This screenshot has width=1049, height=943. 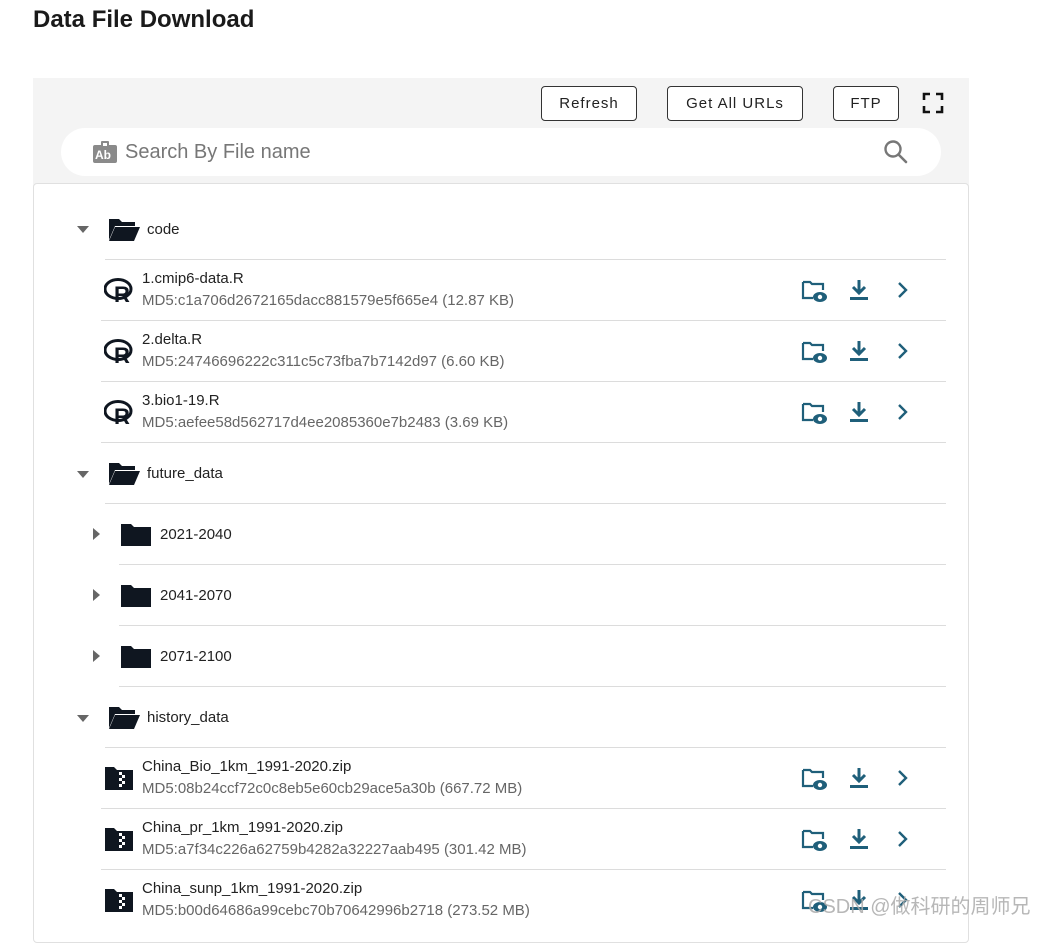 What do you see at coordinates (495, 152) in the screenshot?
I see `search-input` at bounding box center [495, 152].